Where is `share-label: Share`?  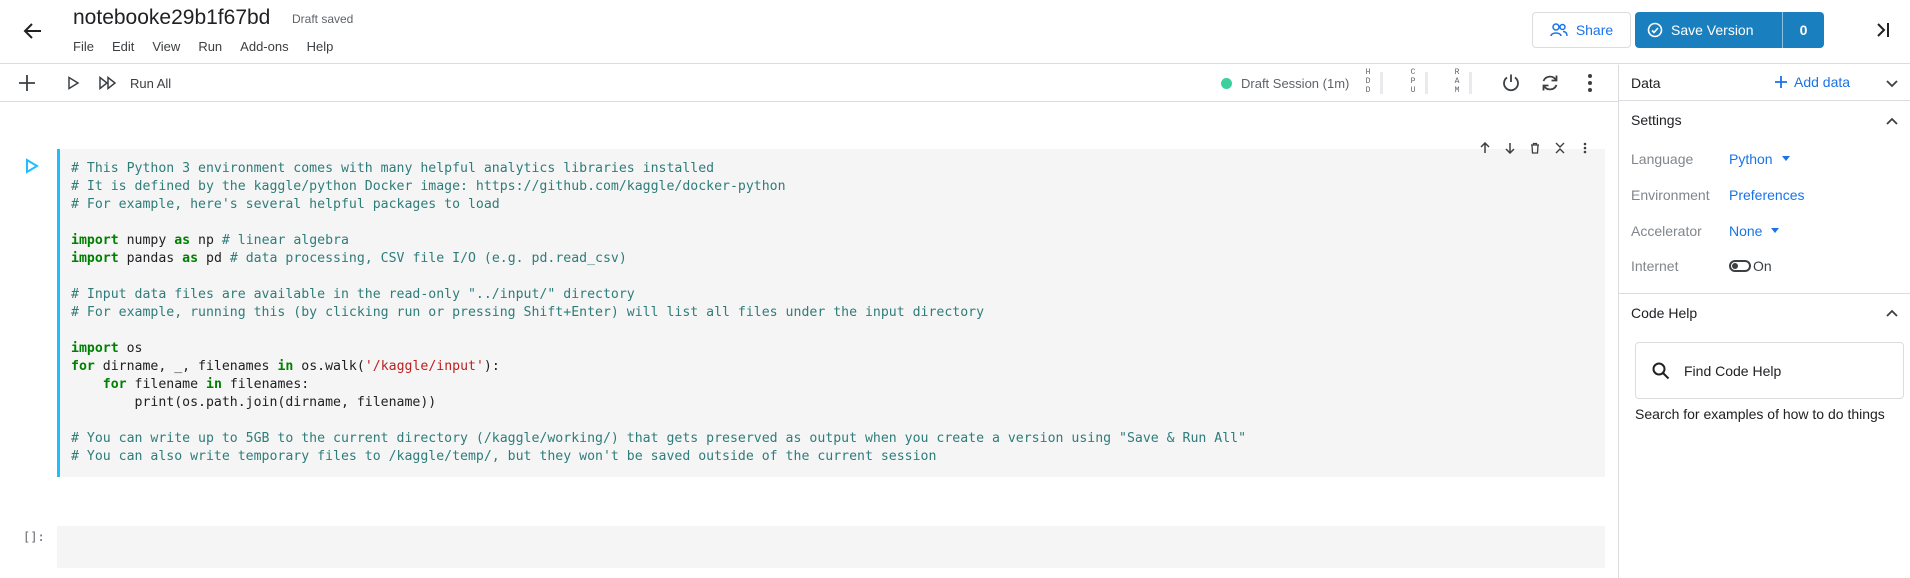
share-label: Share is located at coordinates (1594, 30).